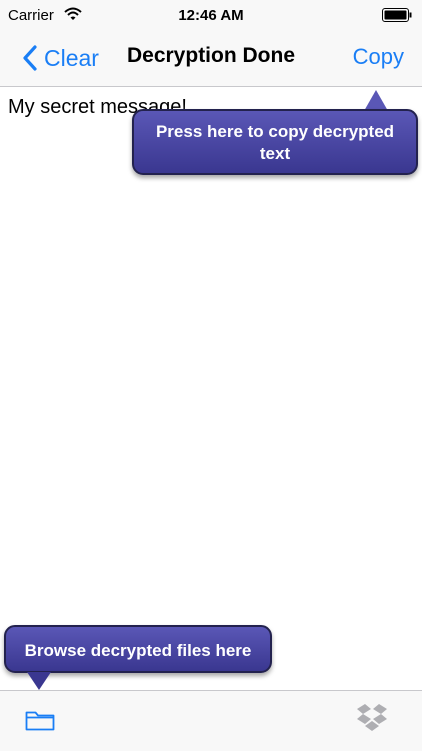  I want to click on bottom-toolbar, so click(211, 720).